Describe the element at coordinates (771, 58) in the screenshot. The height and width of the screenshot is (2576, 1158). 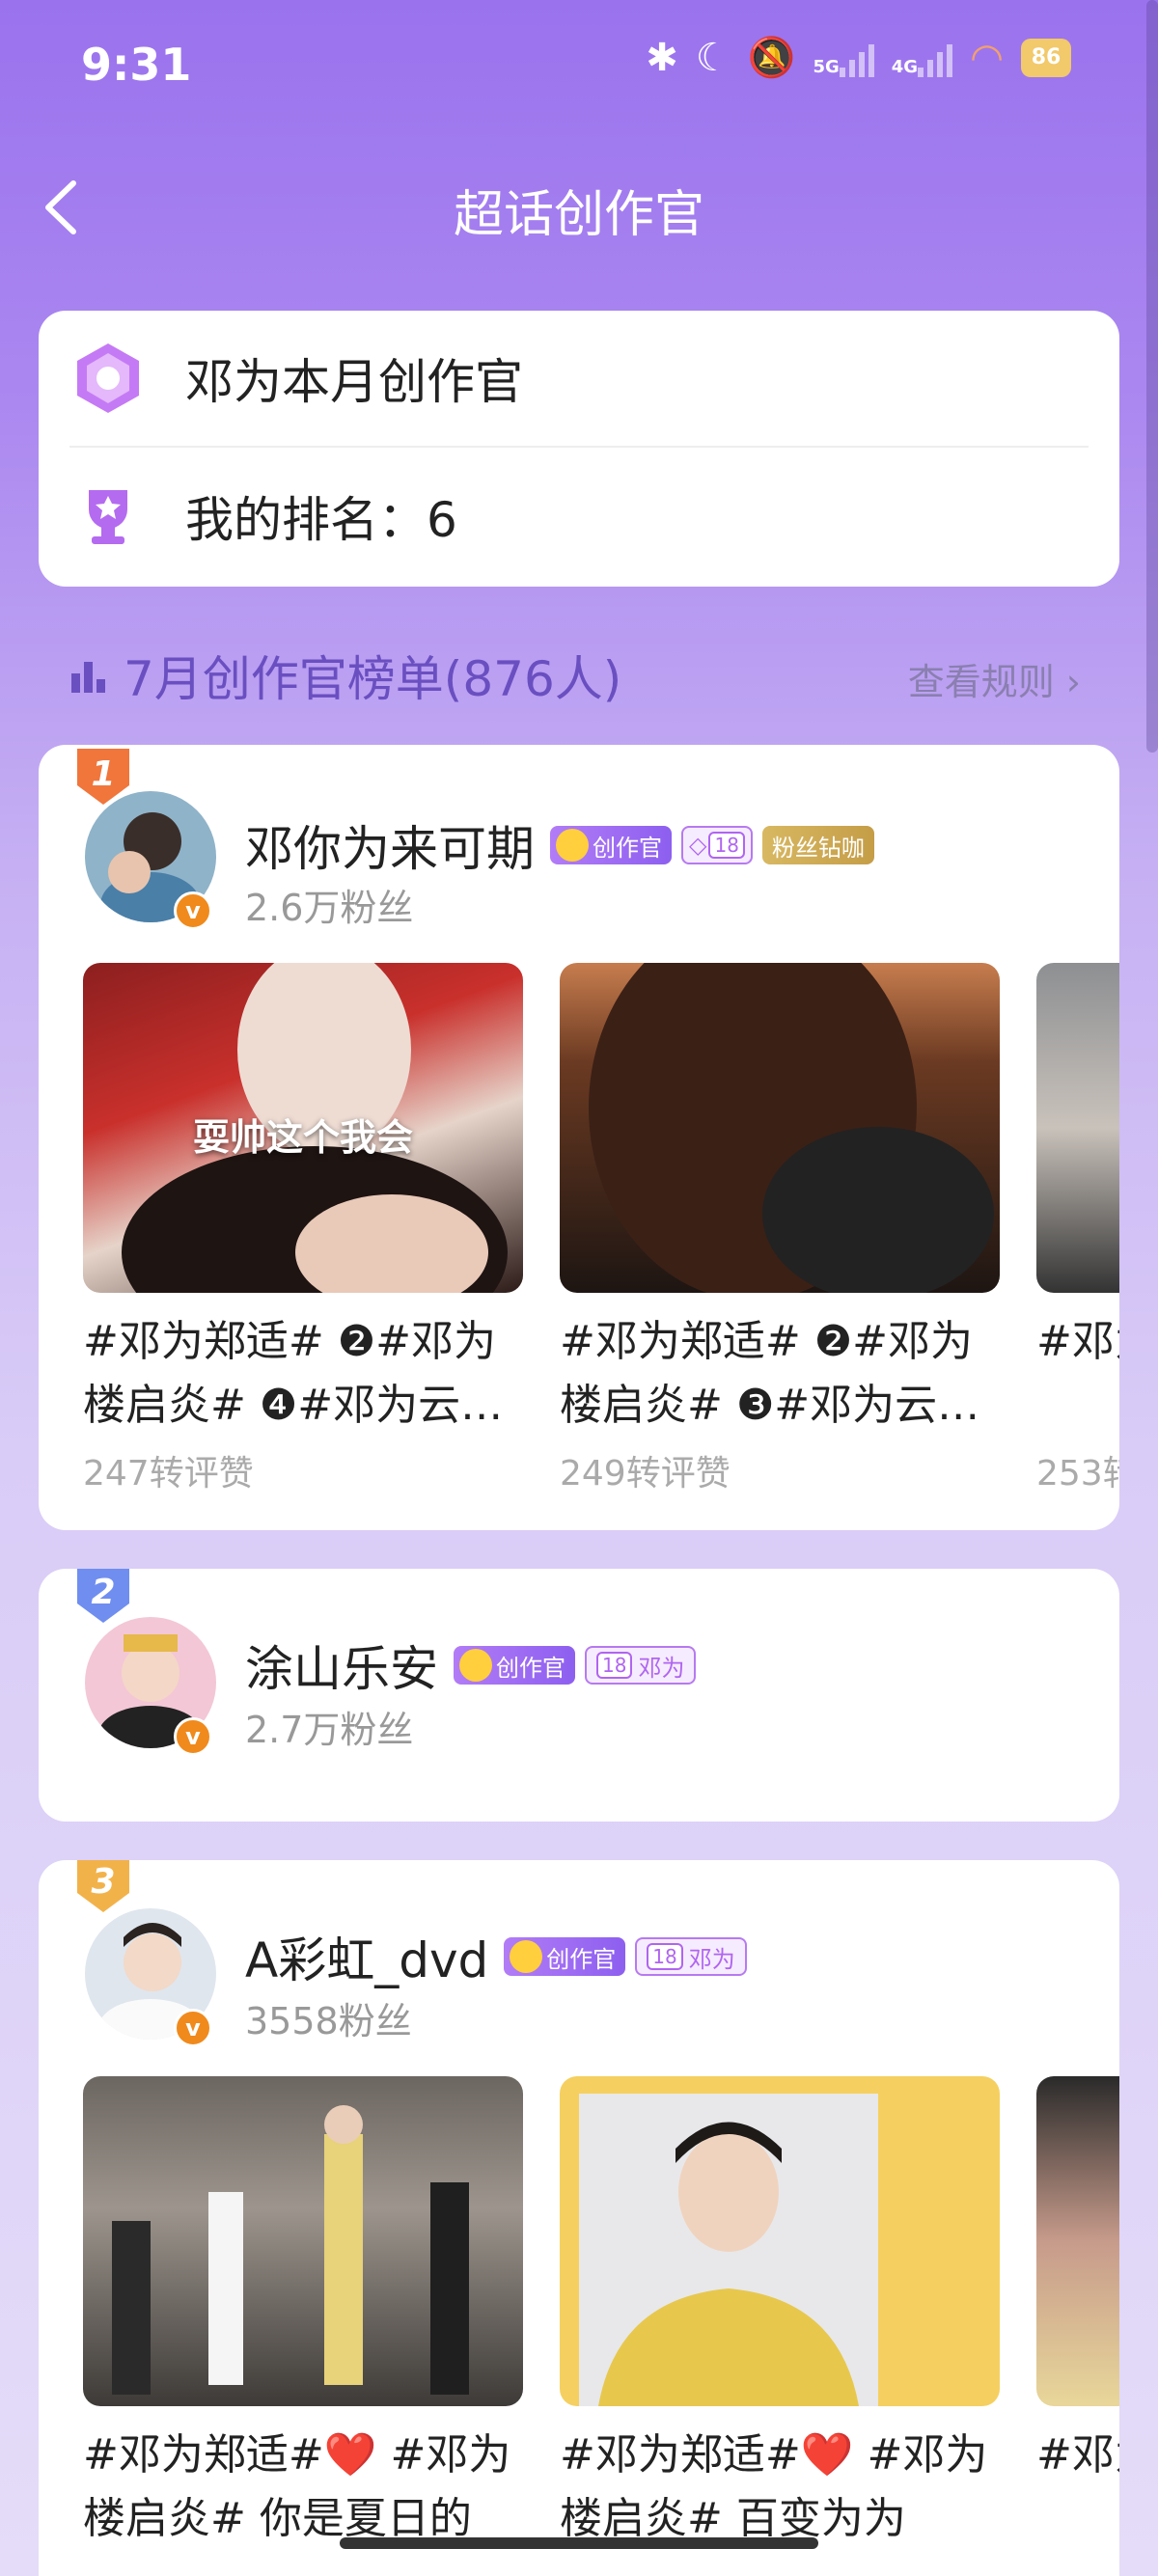
I see `mute-icon: 🔕` at that location.